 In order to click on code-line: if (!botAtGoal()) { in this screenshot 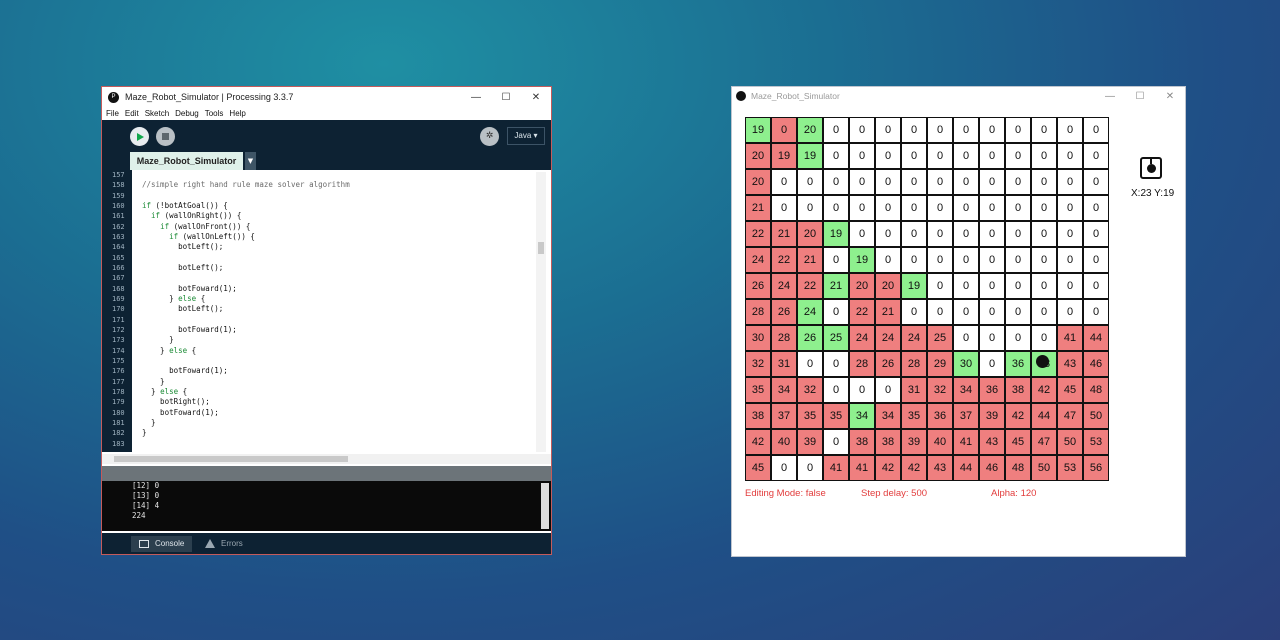, I will do `click(339, 206)`.